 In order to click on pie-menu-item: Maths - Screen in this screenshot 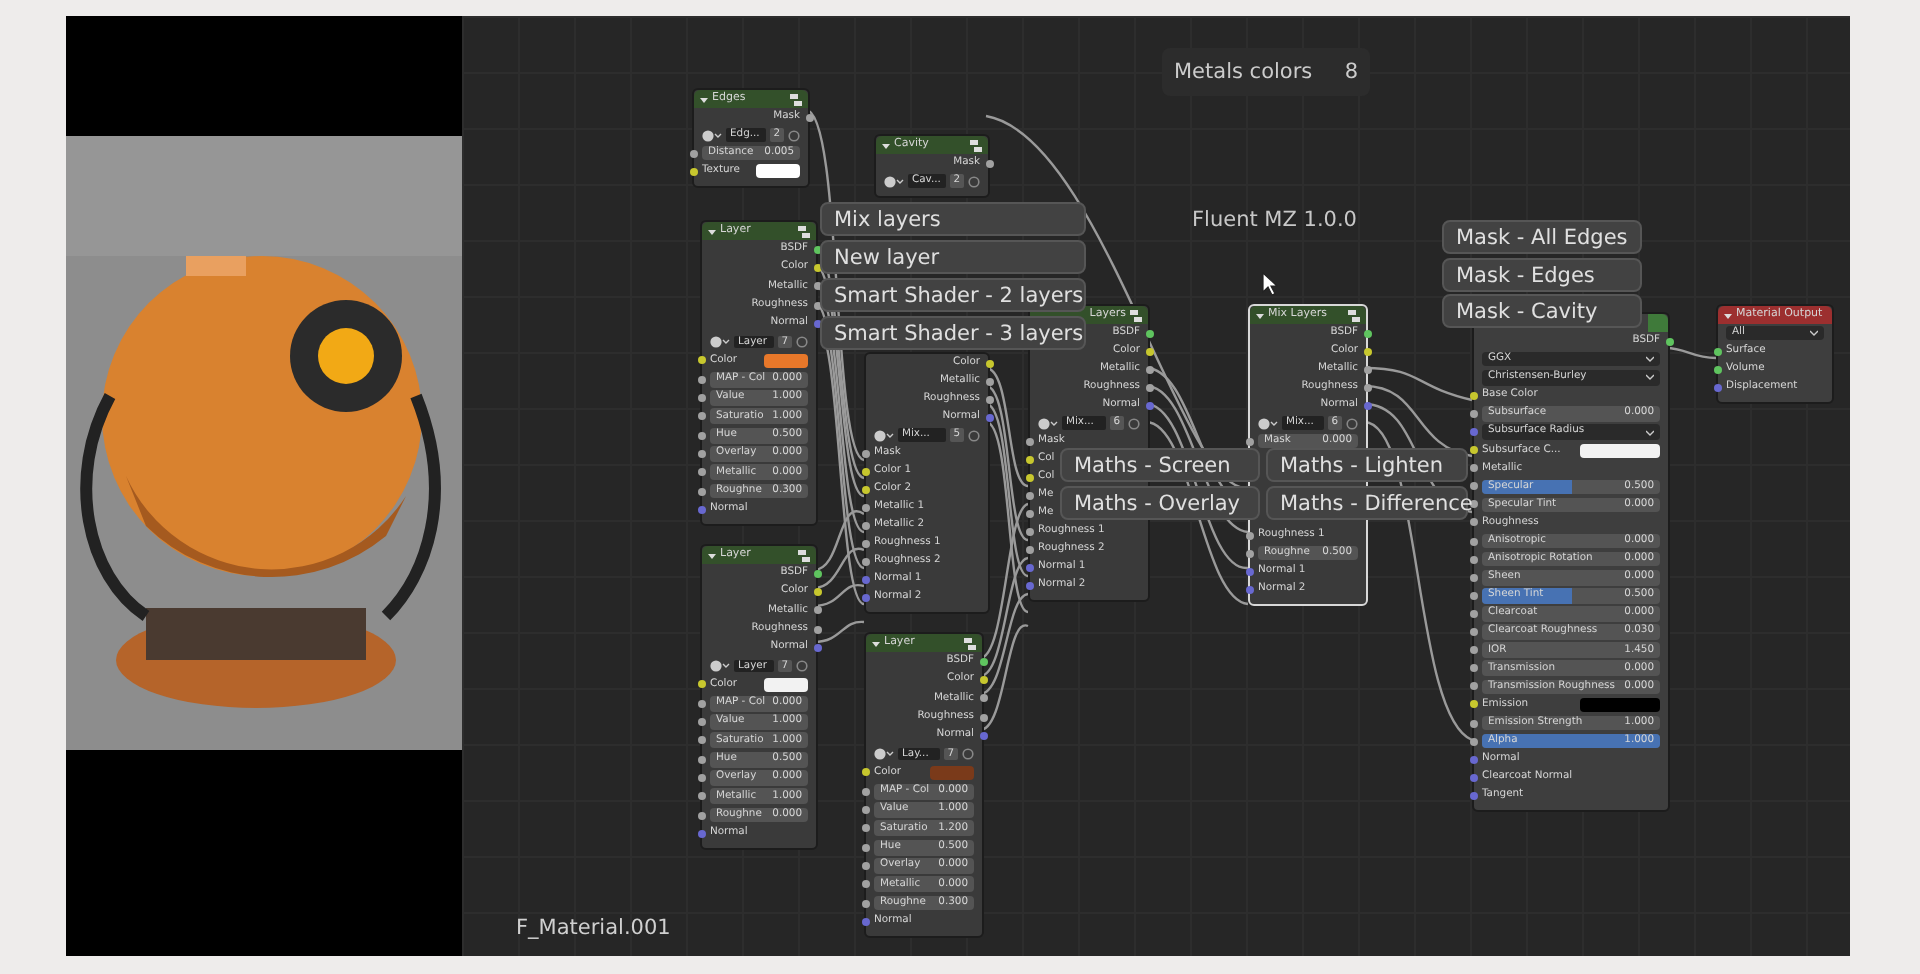, I will do `click(1160, 465)`.